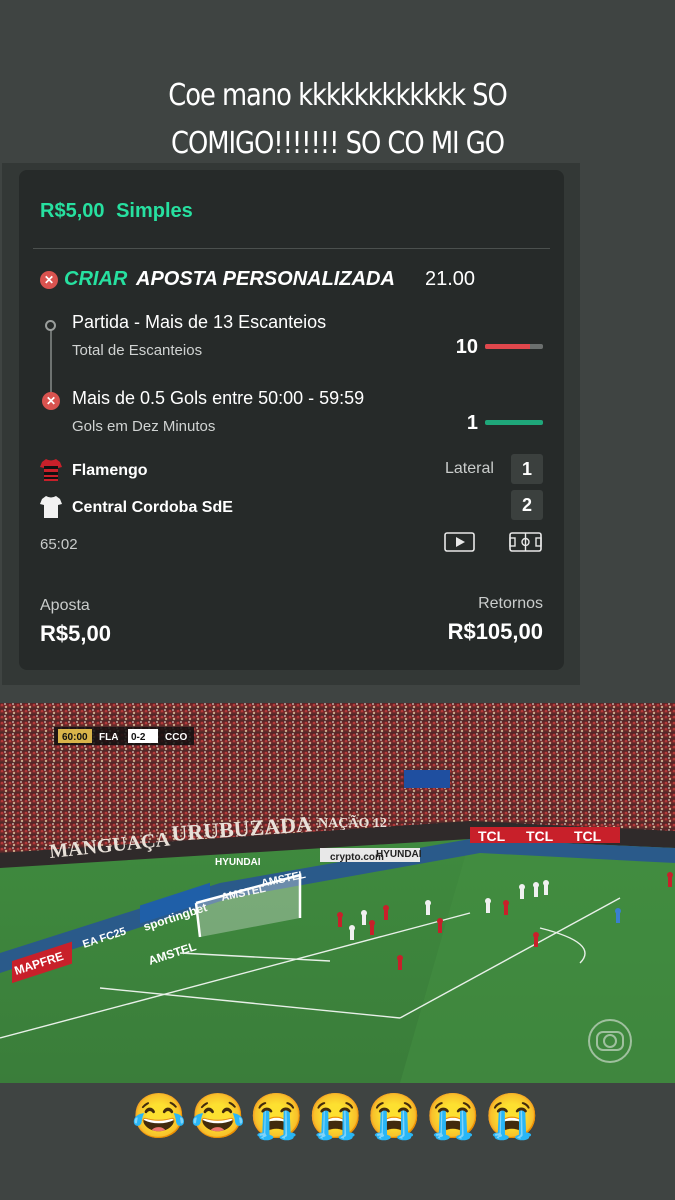  I want to click on leg-1-current-value: 10, so click(466, 347).